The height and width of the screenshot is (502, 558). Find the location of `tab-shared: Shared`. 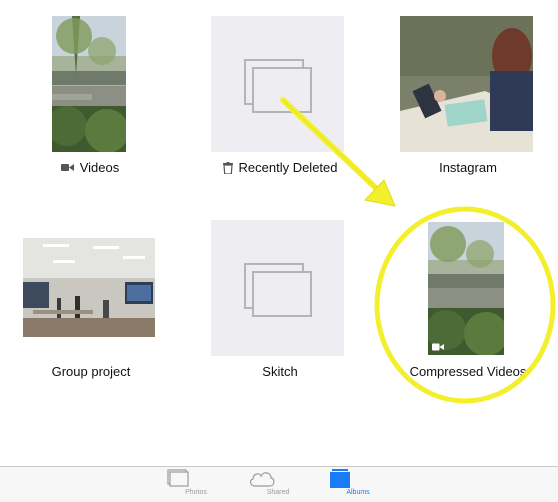

tab-shared: Shared is located at coordinates (278, 485).